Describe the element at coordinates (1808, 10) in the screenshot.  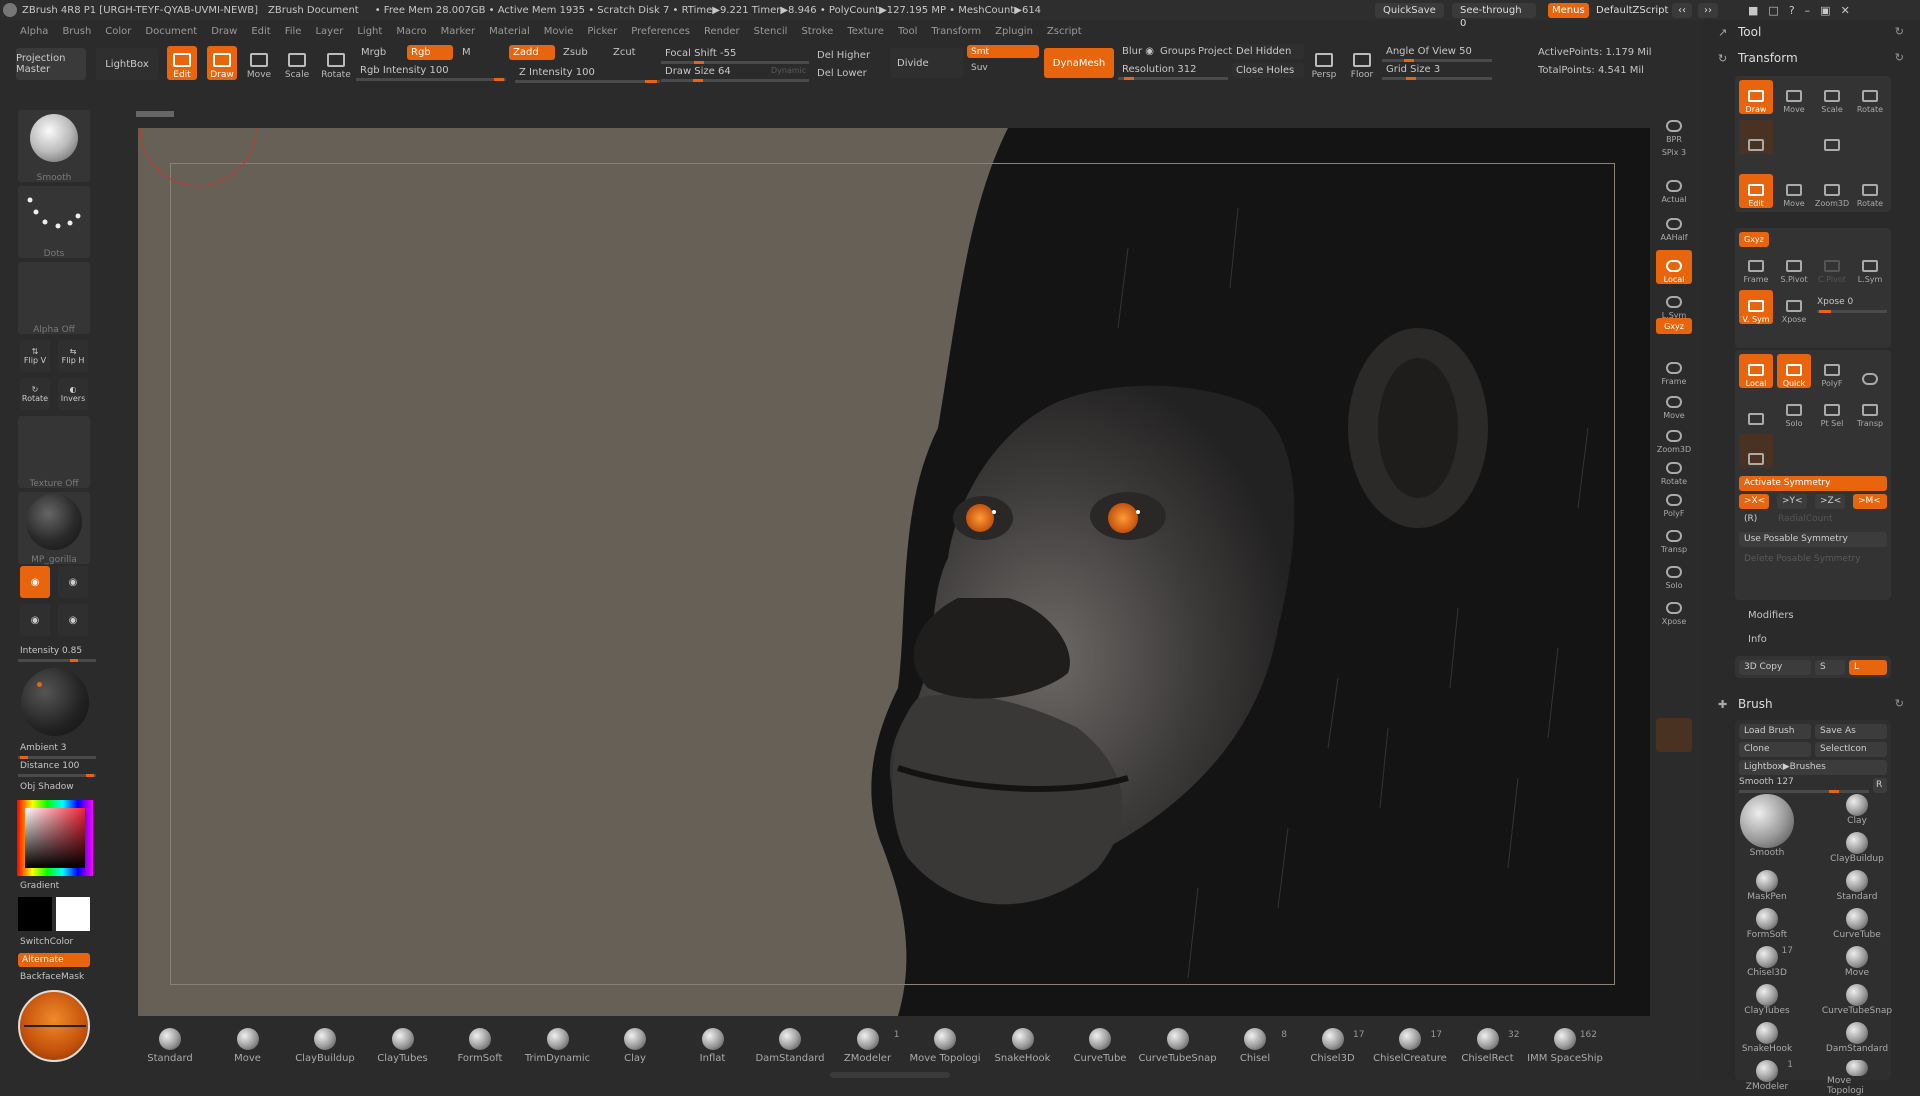
I see `minimize-icon: –` at that location.